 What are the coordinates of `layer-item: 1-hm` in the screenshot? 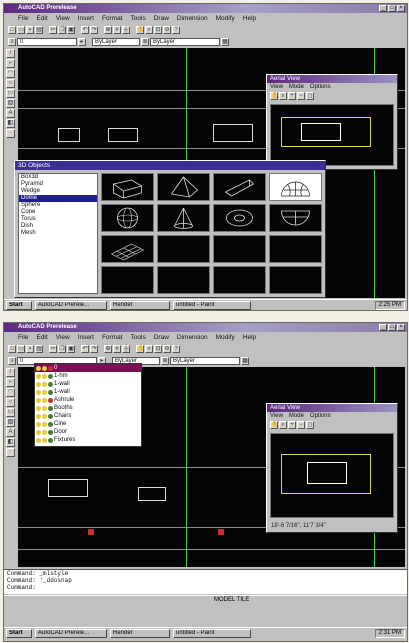 It's located at (88, 376).